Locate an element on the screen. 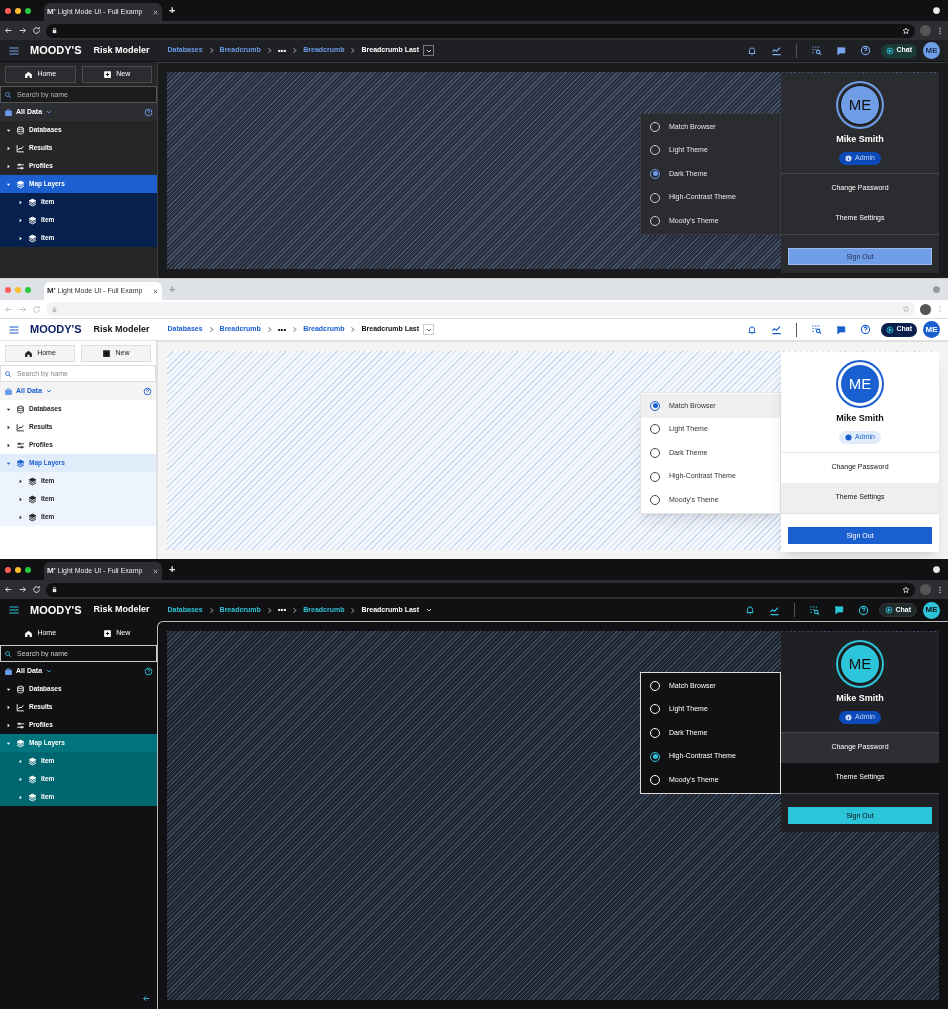 This screenshot has width=948, height=1009. profile-avatar is located at coordinates (925, 309).